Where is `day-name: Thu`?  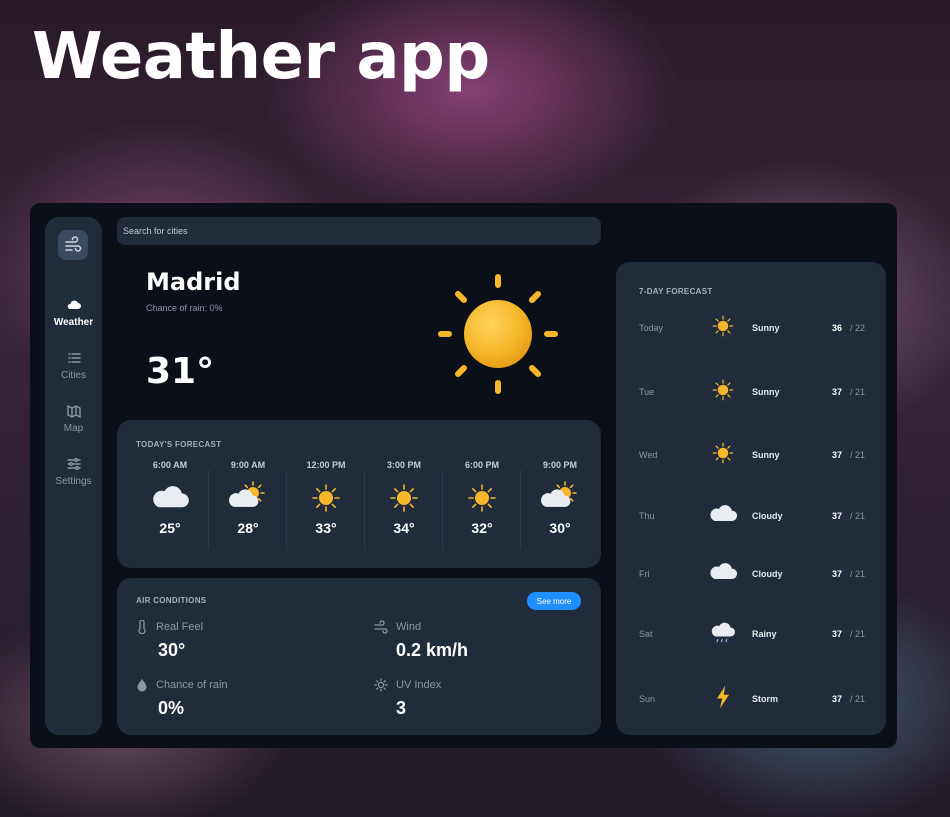
day-name: Thu is located at coordinates (647, 516).